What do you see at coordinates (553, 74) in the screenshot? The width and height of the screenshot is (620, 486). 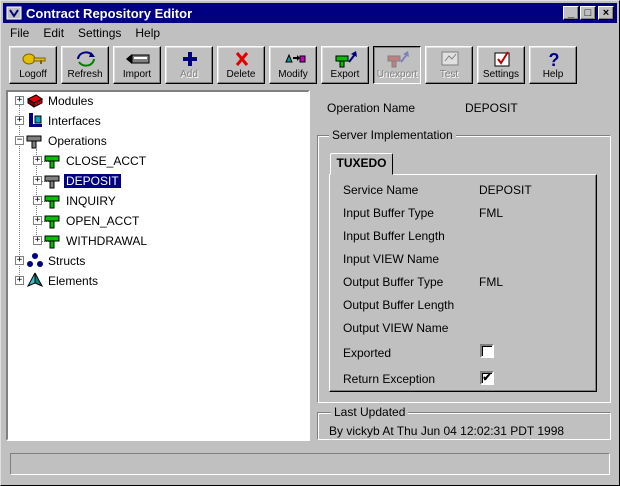 I see `help-label: Help` at bounding box center [553, 74].